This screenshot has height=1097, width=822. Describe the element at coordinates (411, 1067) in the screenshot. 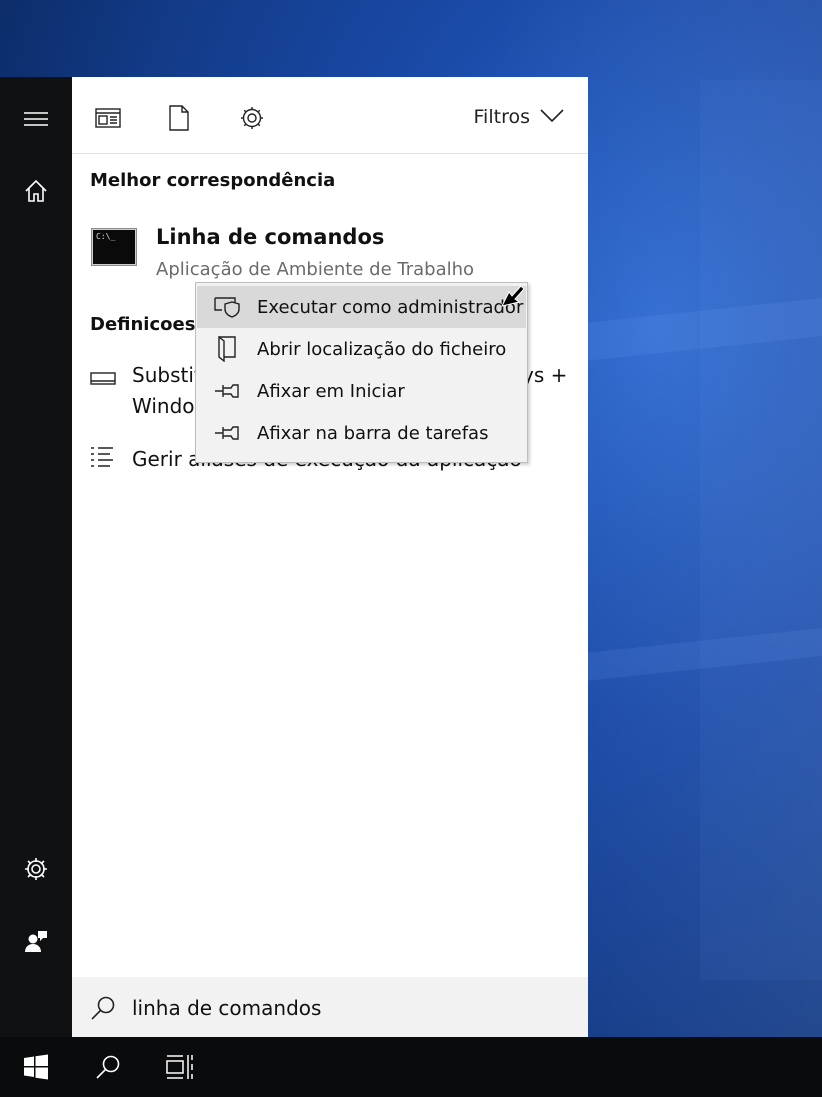

I see `taskbar` at that location.